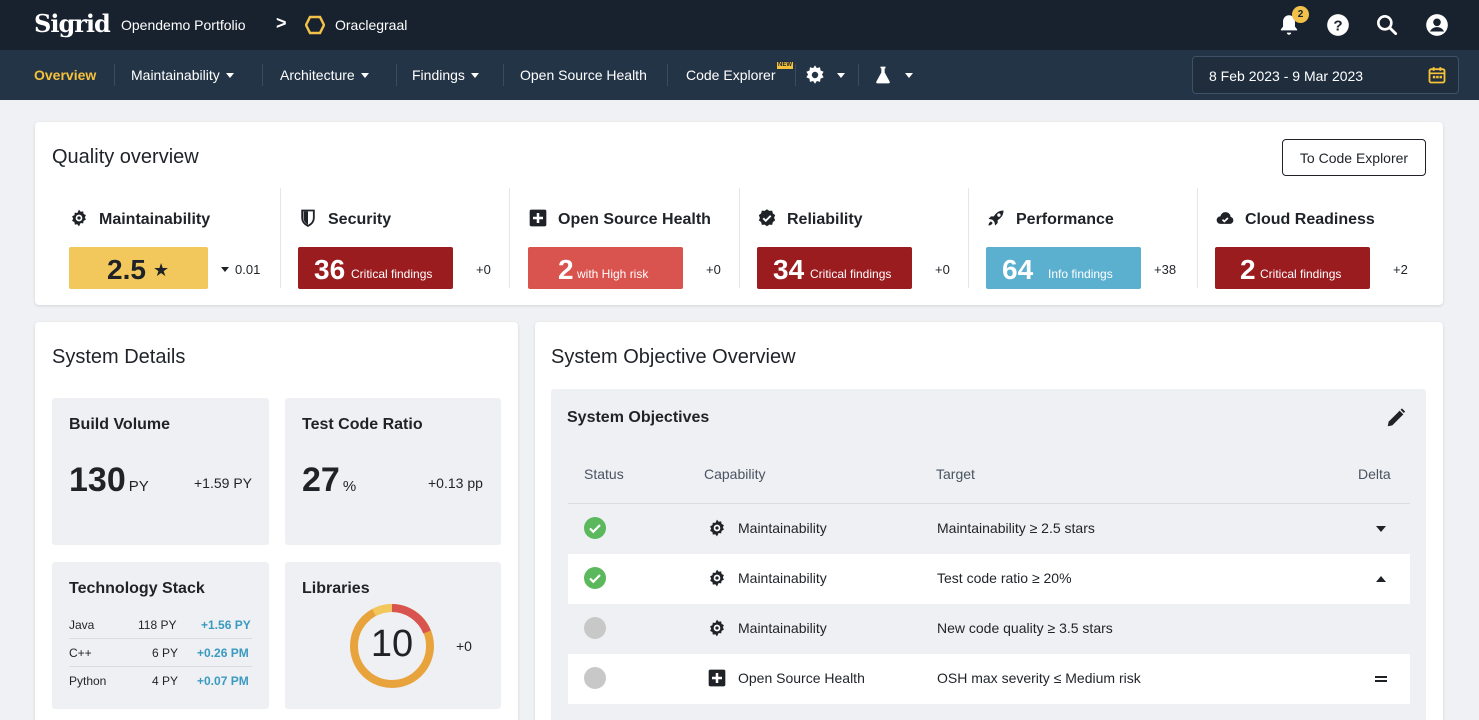 This screenshot has width=1479, height=720. I want to click on system-objective-overview-title: System Objective Overview, so click(673, 357).